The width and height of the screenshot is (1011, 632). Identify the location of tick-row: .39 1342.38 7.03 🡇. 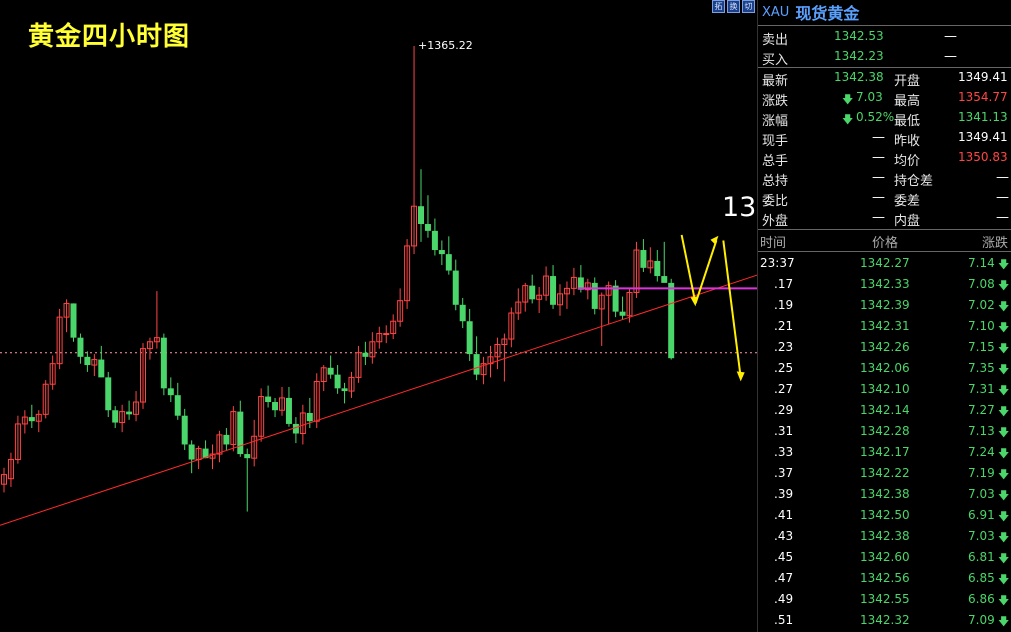
(884, 494).